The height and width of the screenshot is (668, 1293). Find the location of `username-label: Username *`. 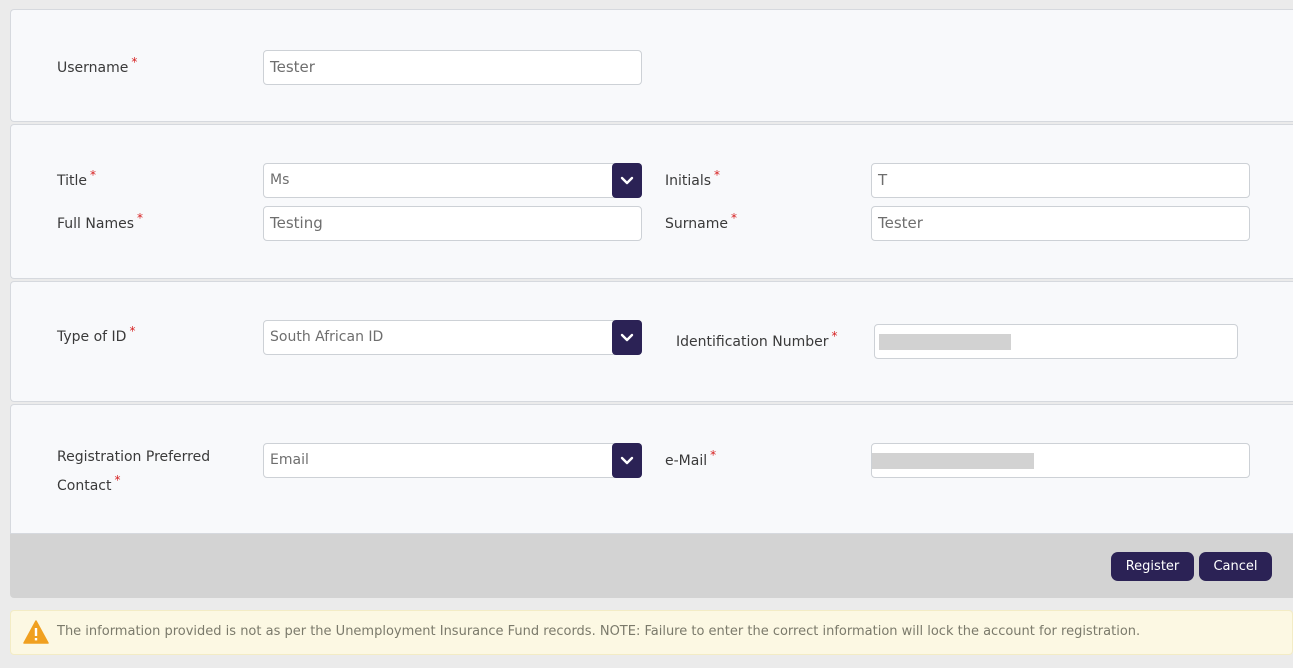

username-label: Username * is located at coordinates (97, 65).